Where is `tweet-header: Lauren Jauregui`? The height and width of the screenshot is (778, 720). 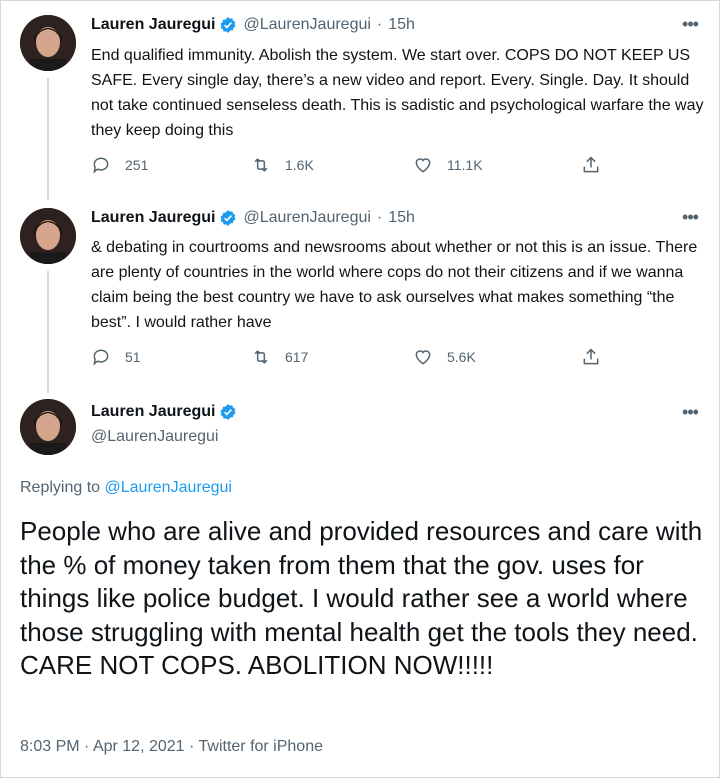 tweet-header: Lauren Jauregui is located at coordinates (164, 412).